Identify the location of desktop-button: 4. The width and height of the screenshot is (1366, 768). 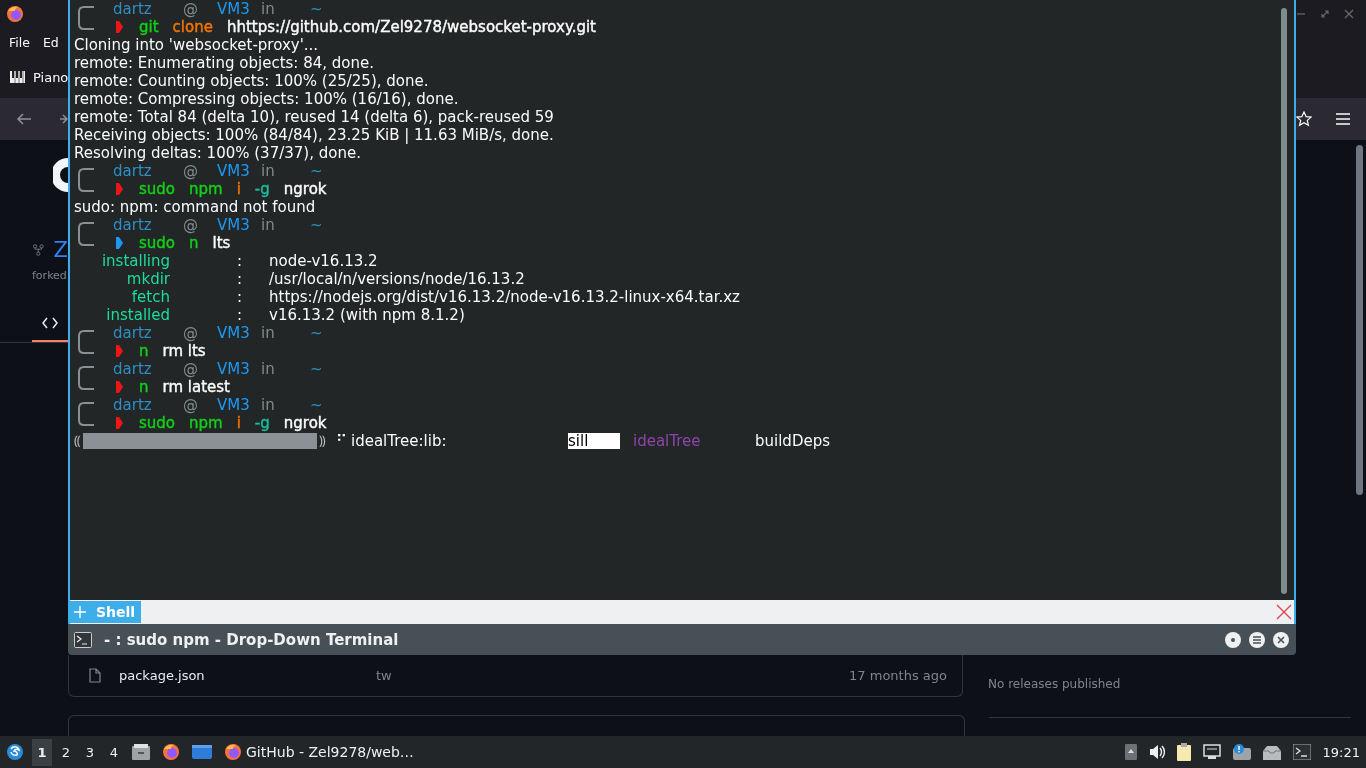
(114, 752).